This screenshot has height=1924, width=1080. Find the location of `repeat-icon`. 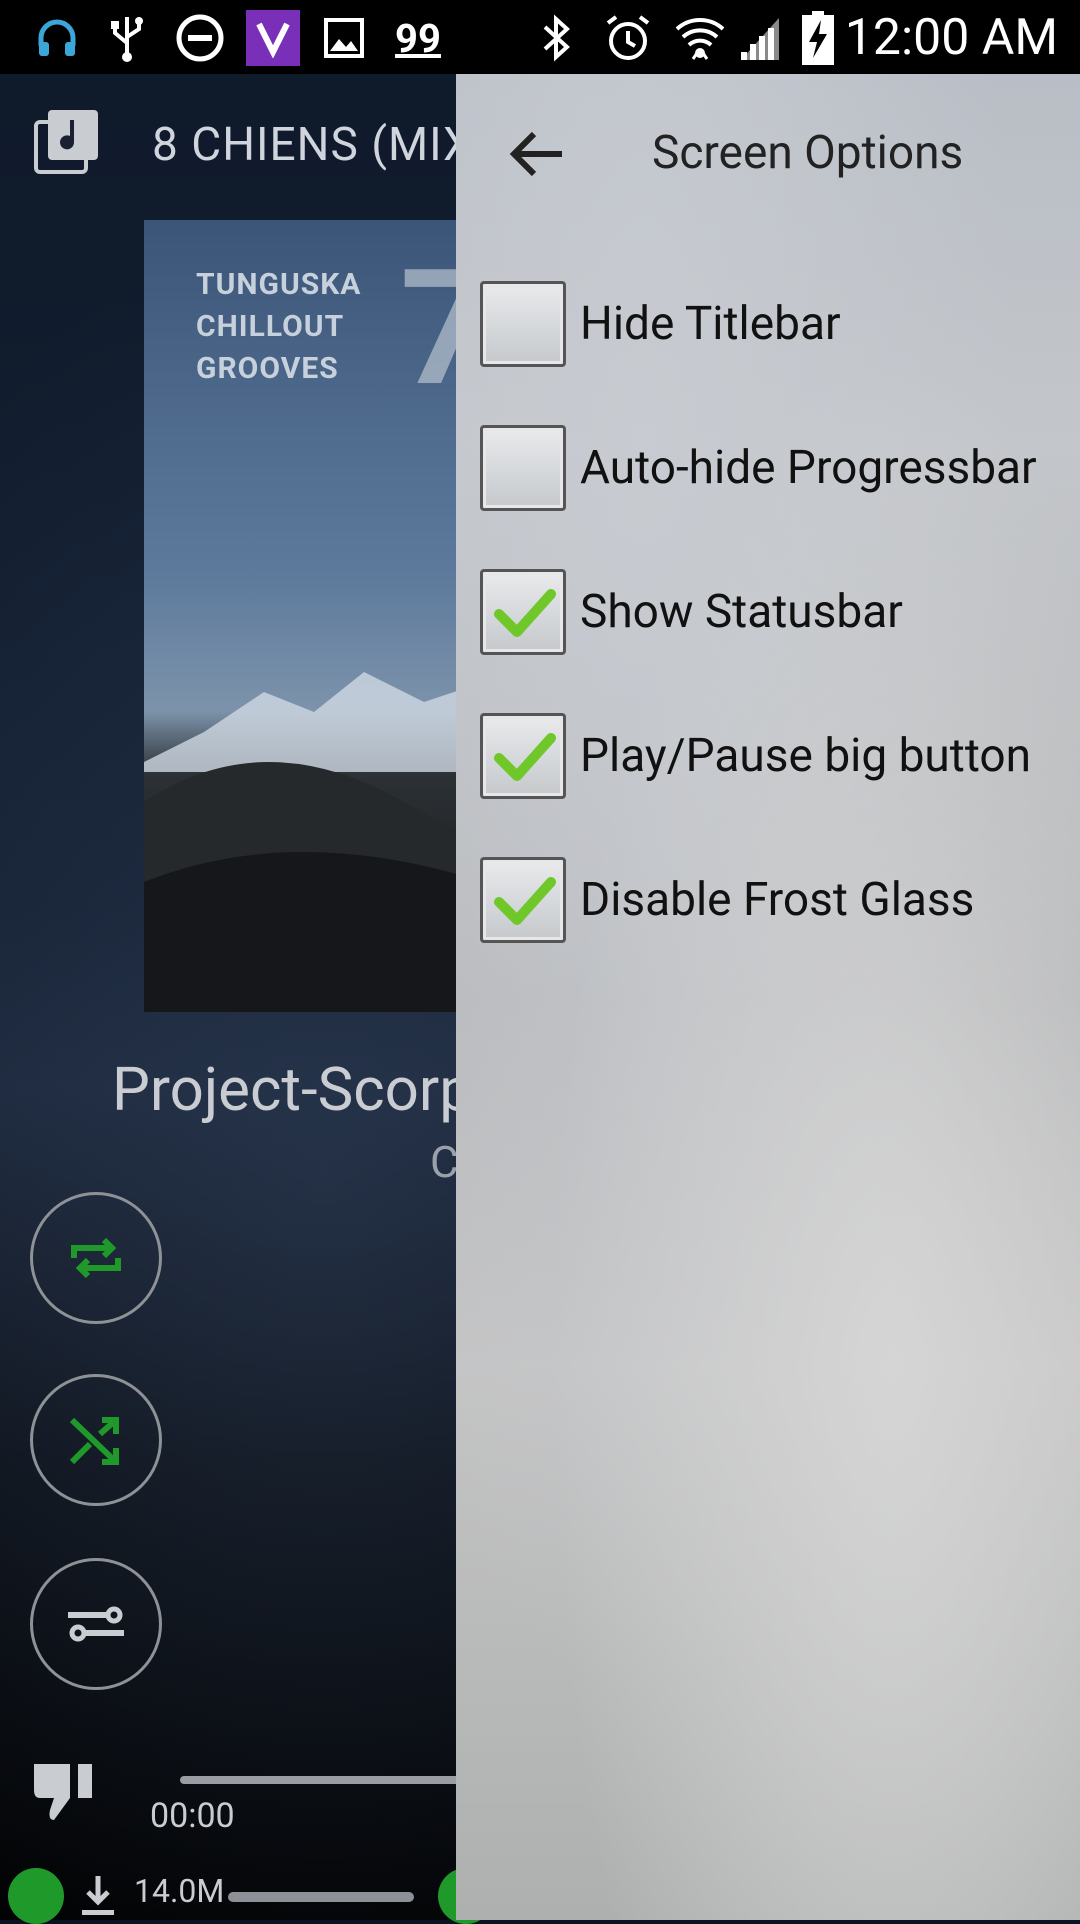

repeat-icon is located at coordinates (96, 1258).